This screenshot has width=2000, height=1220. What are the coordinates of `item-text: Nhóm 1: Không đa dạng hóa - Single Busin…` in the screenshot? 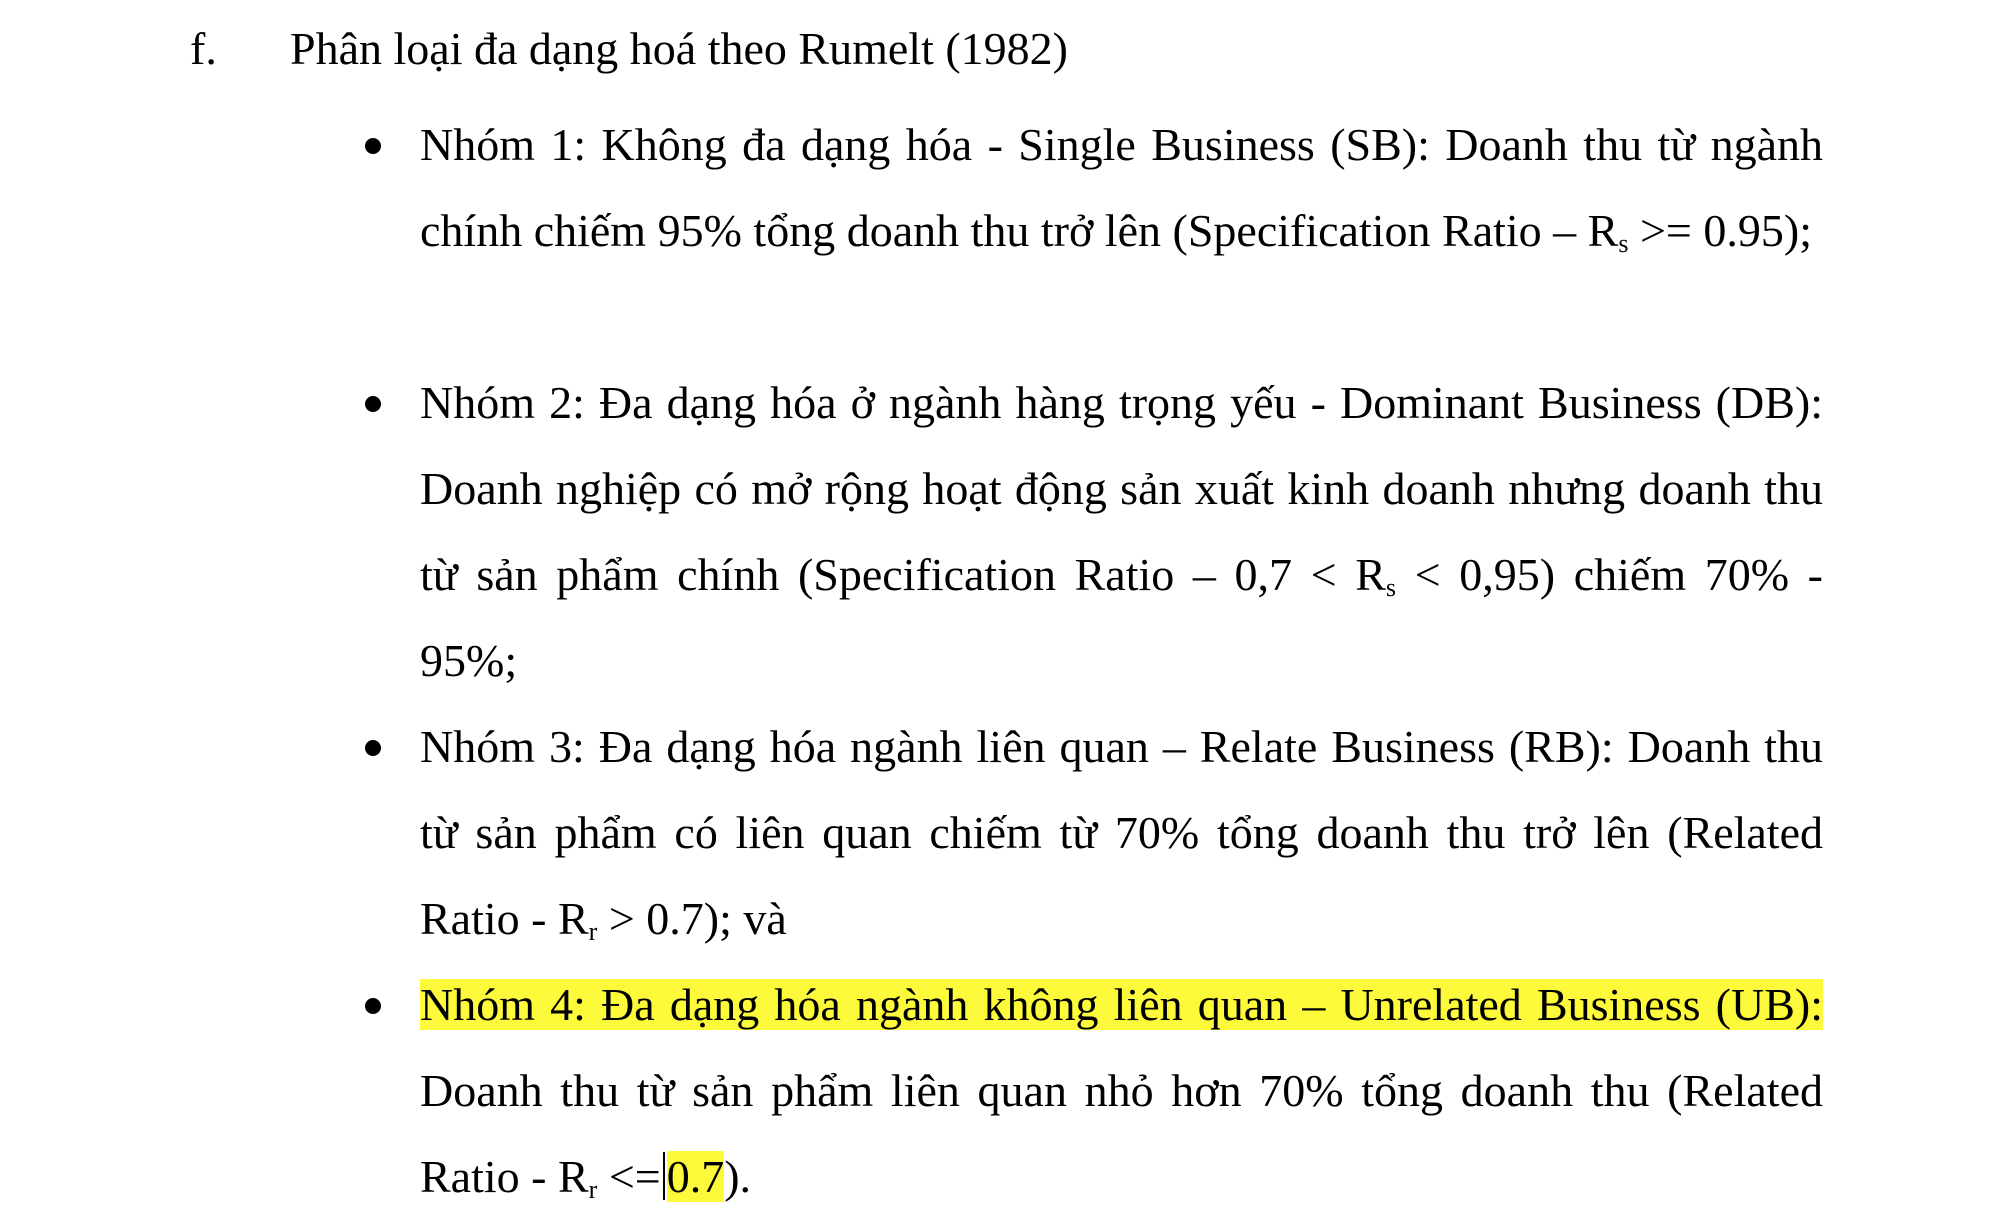 It's located at (1121, 187).